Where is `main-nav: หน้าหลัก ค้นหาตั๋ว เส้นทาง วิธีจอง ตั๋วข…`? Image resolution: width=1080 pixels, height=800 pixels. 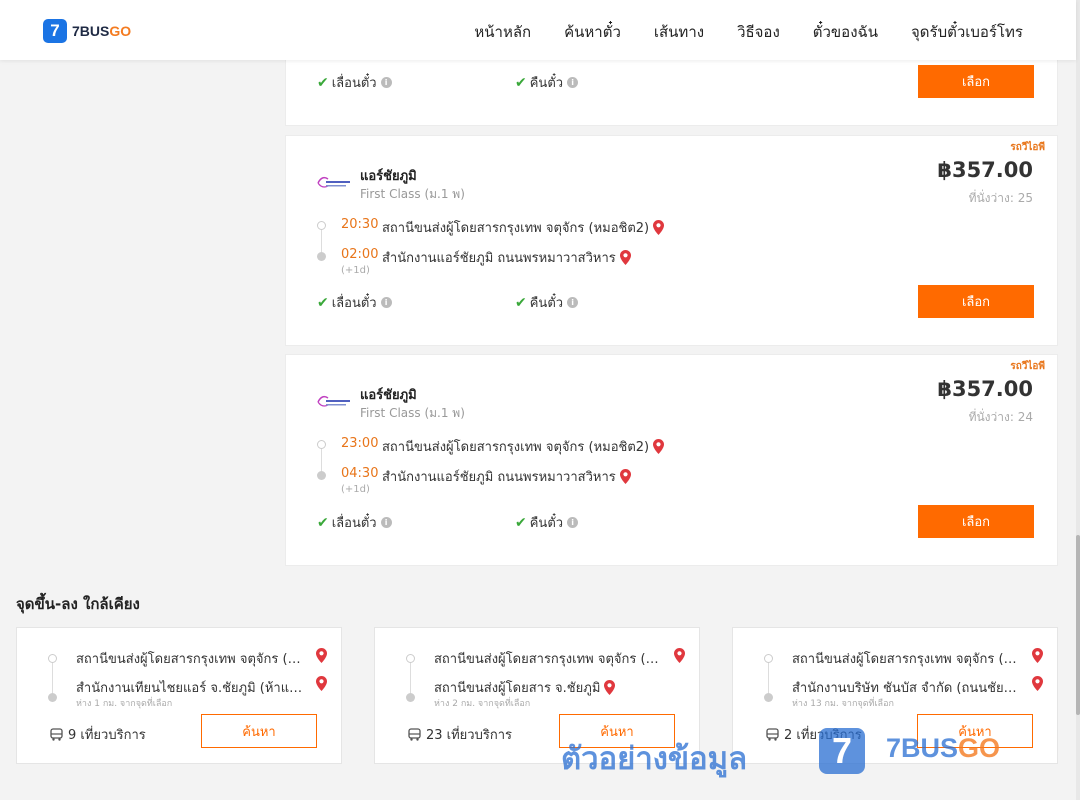 main-nav: หน้าหลัก ค้นหาตั๋ว เส้นทาง วิธีจอง ตั๋วข… is located at coordinates (732, 32).